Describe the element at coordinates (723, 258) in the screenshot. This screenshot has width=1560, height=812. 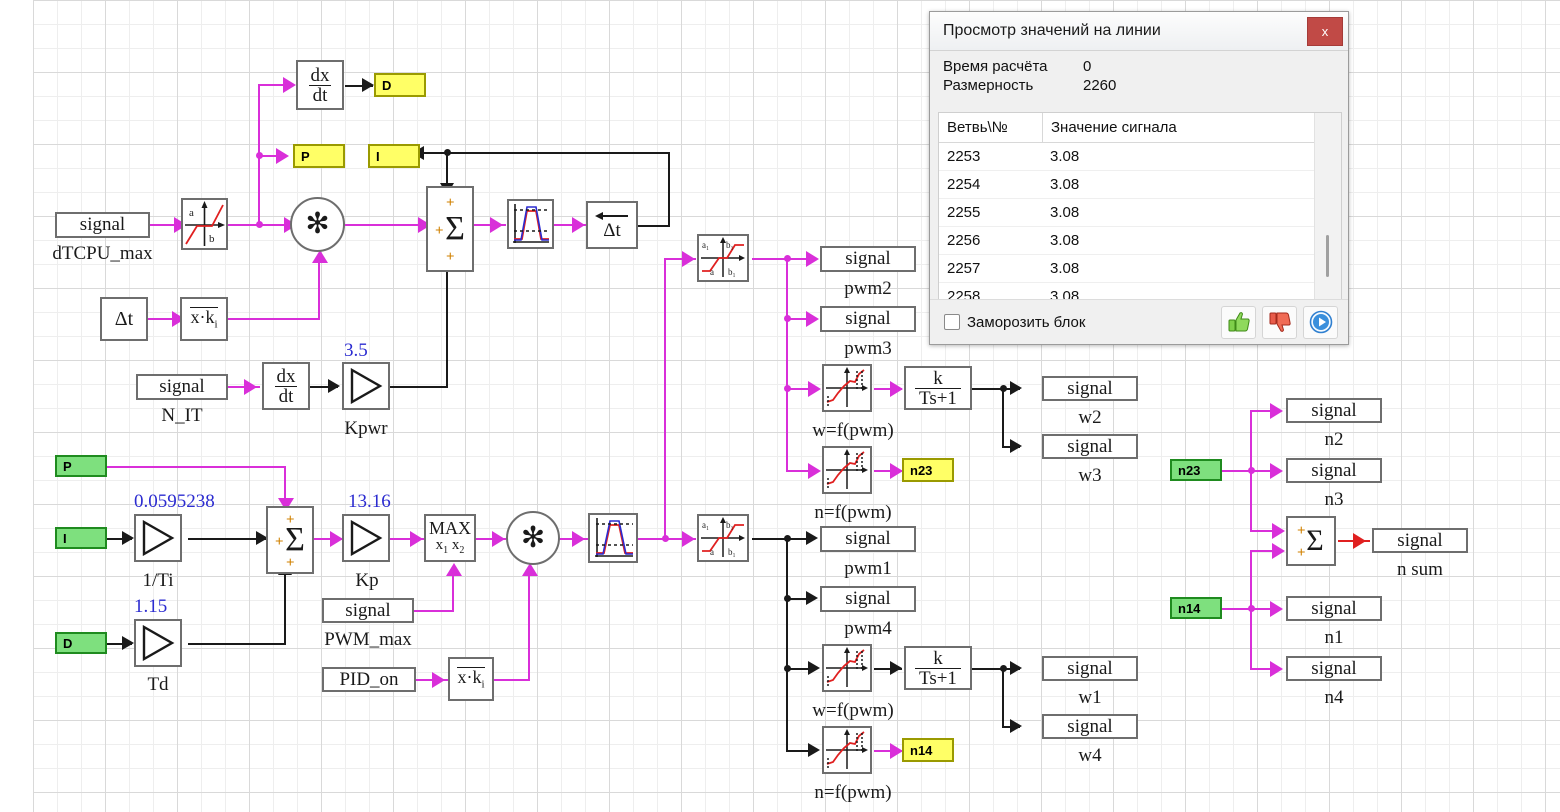
I see `demux-block-1: a₁ b₁ a b₁` at that location.